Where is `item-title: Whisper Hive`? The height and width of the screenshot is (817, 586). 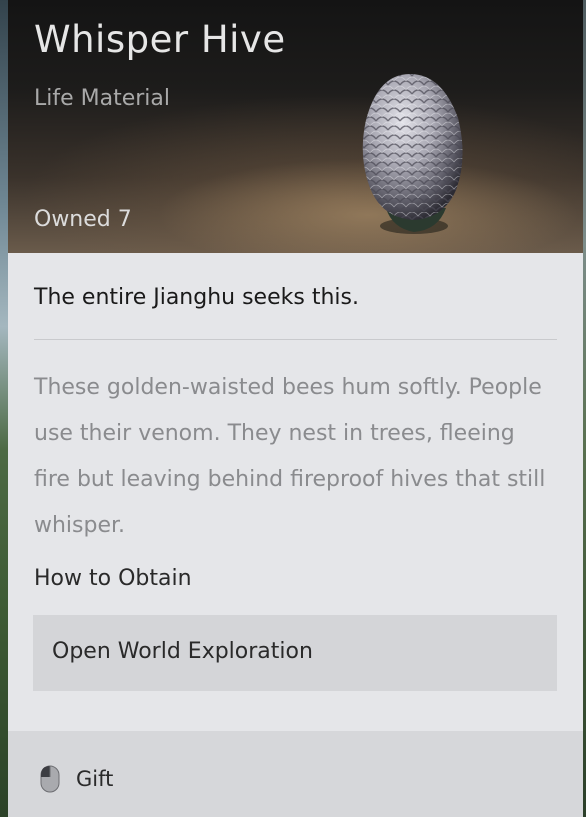
item-title: Whisper Hive is located at coordinates (160, 39).